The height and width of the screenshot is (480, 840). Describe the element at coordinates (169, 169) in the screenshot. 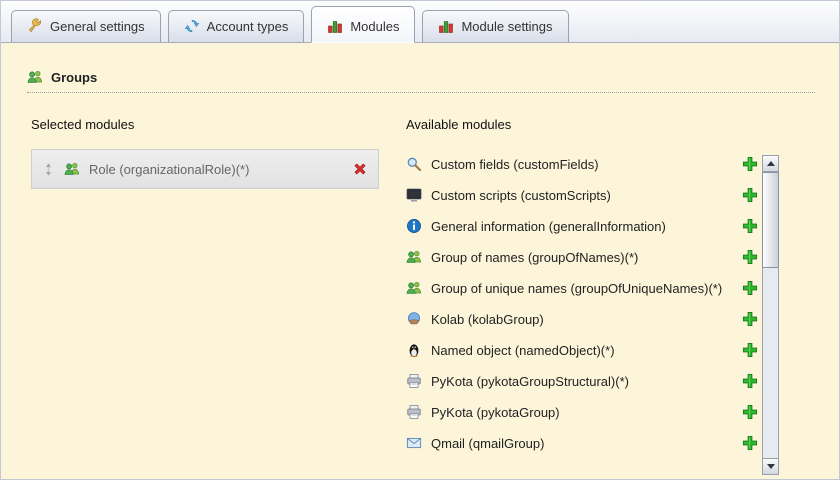

I see `selected-module-label: Role (organizationalRole)(*)` at that location.